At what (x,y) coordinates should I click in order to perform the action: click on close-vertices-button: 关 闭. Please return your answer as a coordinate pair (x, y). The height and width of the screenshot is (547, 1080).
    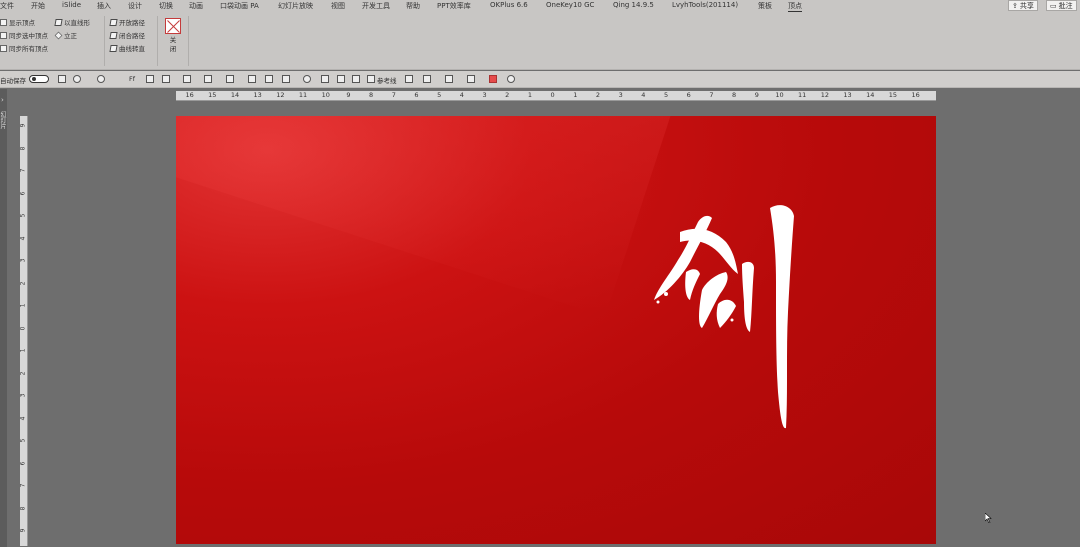
    Looking at the image, I should click on (173, 45).